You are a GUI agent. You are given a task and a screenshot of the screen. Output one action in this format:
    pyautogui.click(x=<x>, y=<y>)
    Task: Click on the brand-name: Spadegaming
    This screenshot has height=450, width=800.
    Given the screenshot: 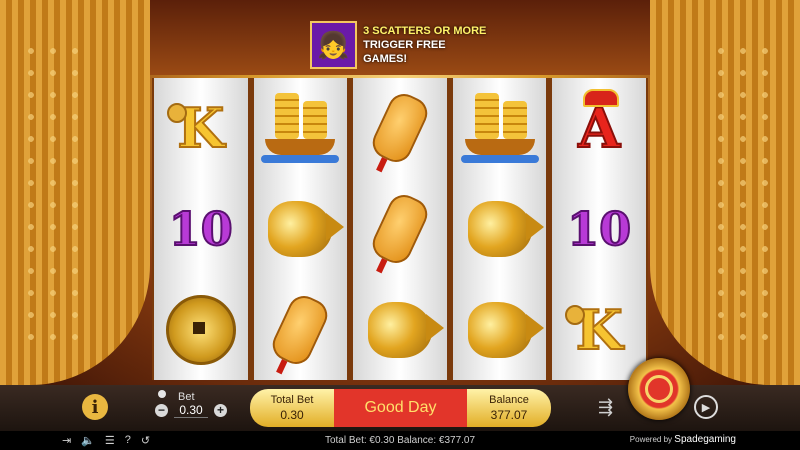 What is the action you would take?
    pyautogui.click(x=705, y=439)
    